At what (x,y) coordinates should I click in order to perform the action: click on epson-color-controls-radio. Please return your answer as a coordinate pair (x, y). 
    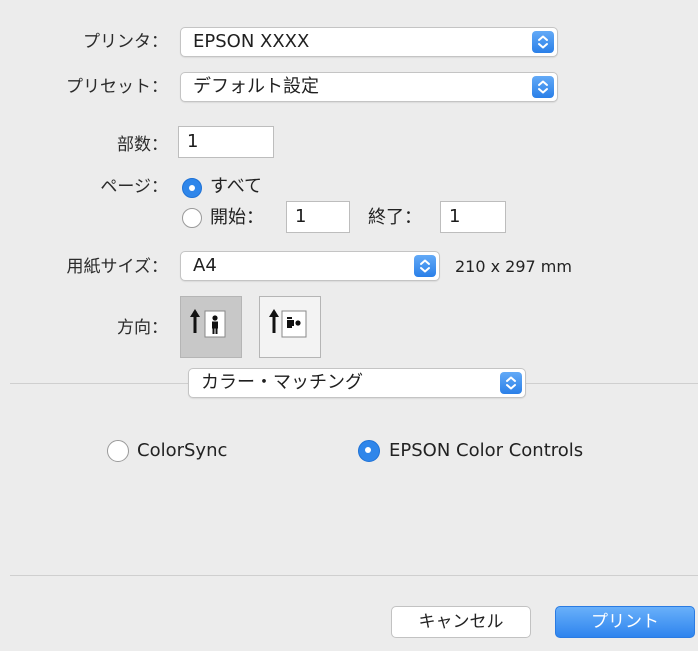
    Looking at the image, I should click on (369, 451).